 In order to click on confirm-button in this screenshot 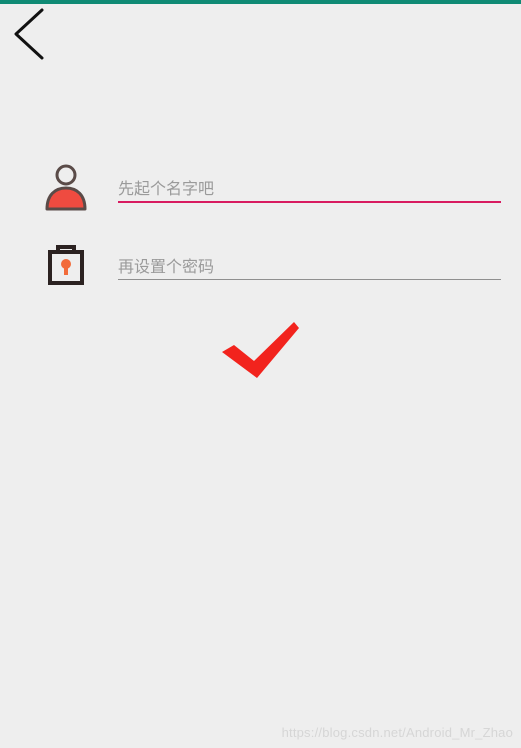, I will do `click(261, 351)`.